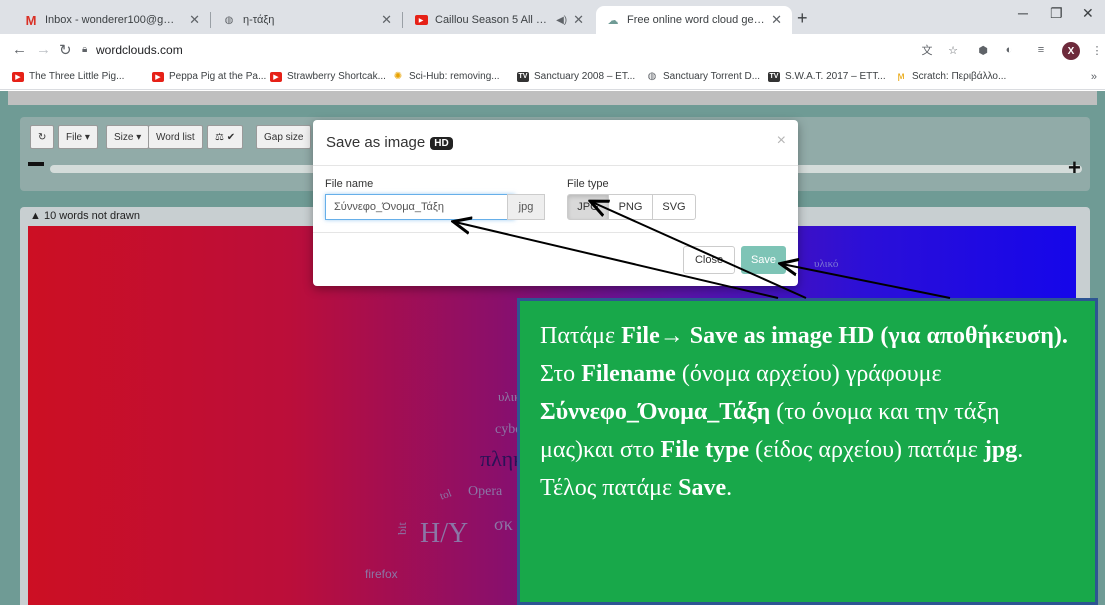  Describe the element at coordinates (630, 207) in the screenshot. I see `file-type-png-button: PNG` at that location.